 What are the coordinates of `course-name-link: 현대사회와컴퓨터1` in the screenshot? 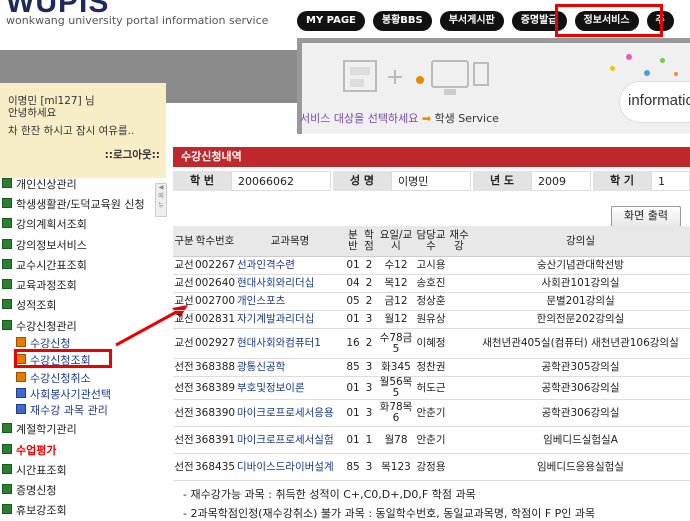 It's located at (290, 343).